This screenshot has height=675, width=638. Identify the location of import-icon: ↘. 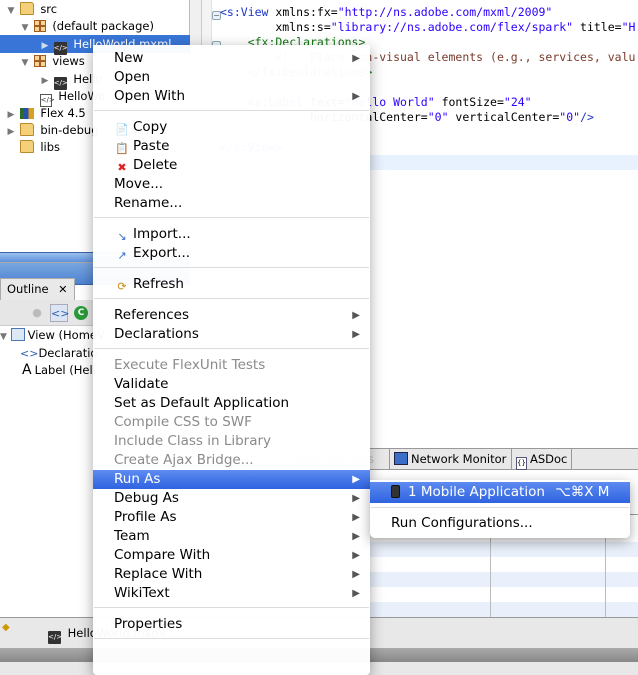
(122, 236).